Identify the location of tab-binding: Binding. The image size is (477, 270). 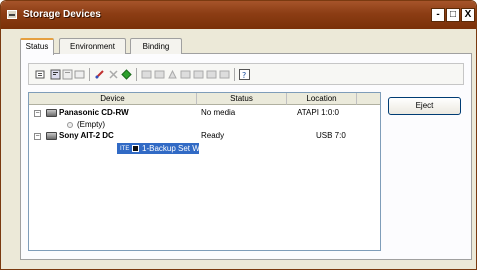
(156, 46).